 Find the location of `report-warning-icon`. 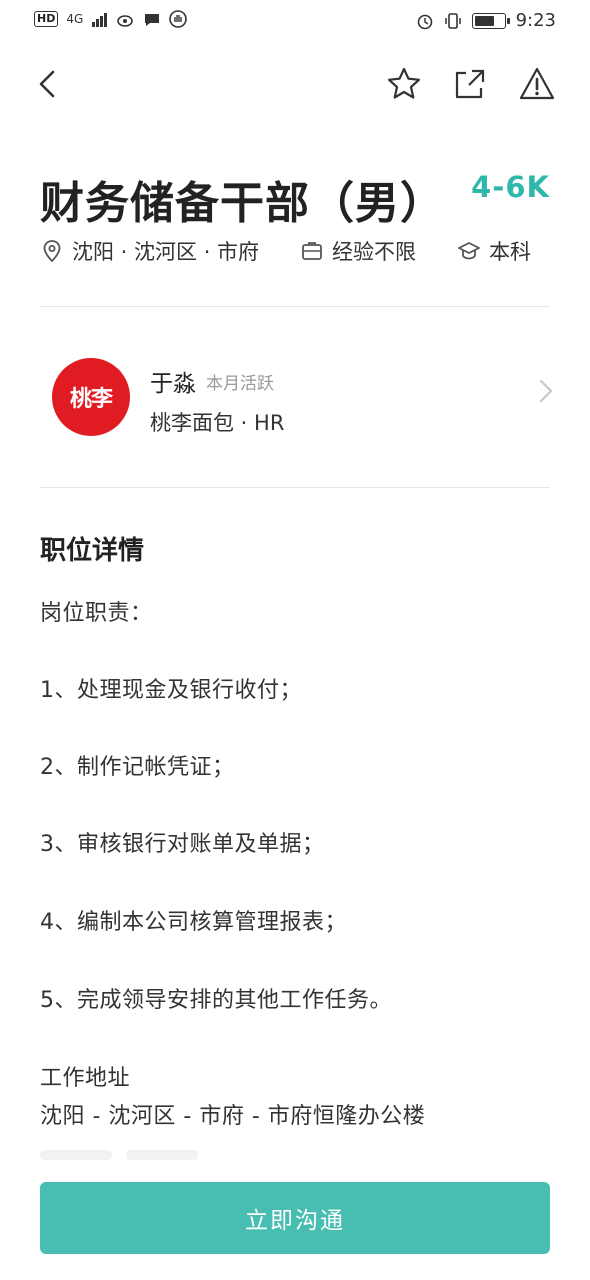

report-warning-icon is located at coordinates (537, 83).